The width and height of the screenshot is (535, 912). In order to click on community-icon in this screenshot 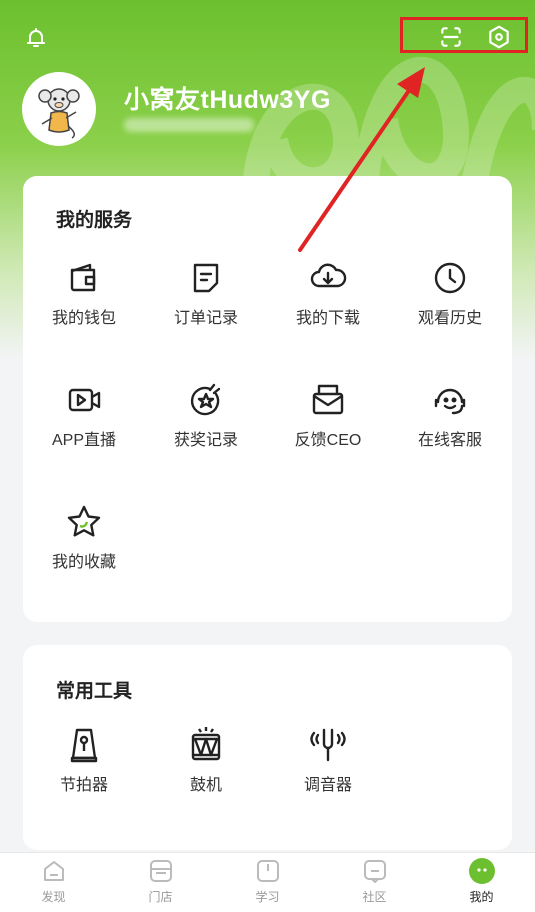, I will do `click(374, 871)`.